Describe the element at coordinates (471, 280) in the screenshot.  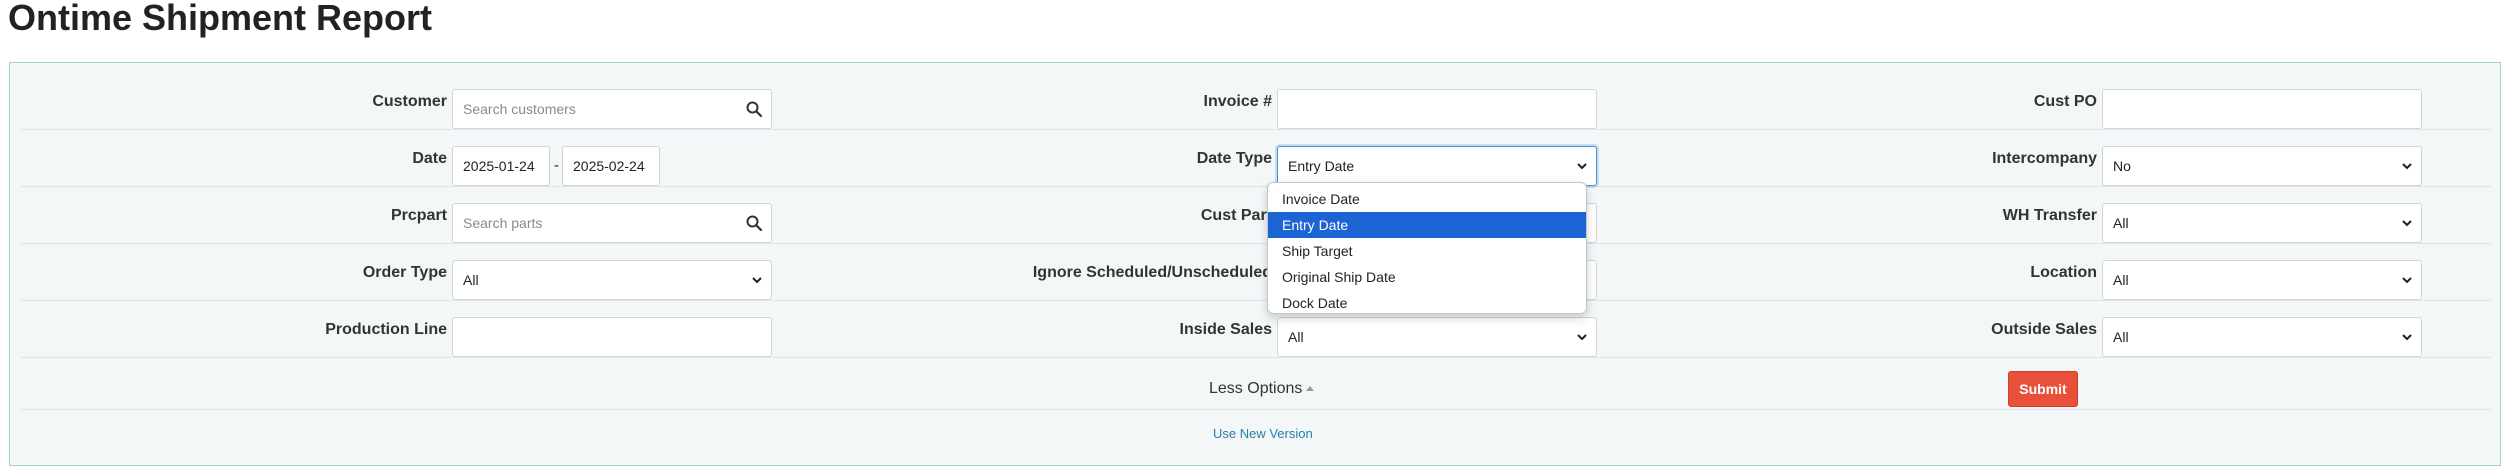
I see `order-type-value: All` at that location.